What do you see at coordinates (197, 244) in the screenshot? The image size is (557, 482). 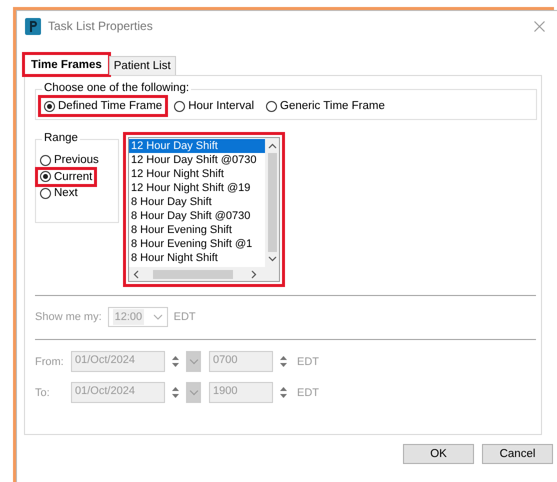 I see `list-item: 8 Hour Evening Shift @1` at bounding box center [197, 244].